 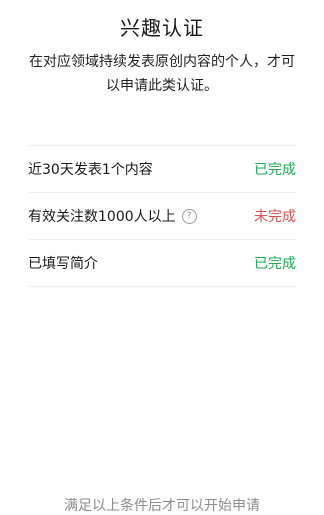 I want to click on requirement-label: 近30天发表1个内容, so click(x=90, y=170).